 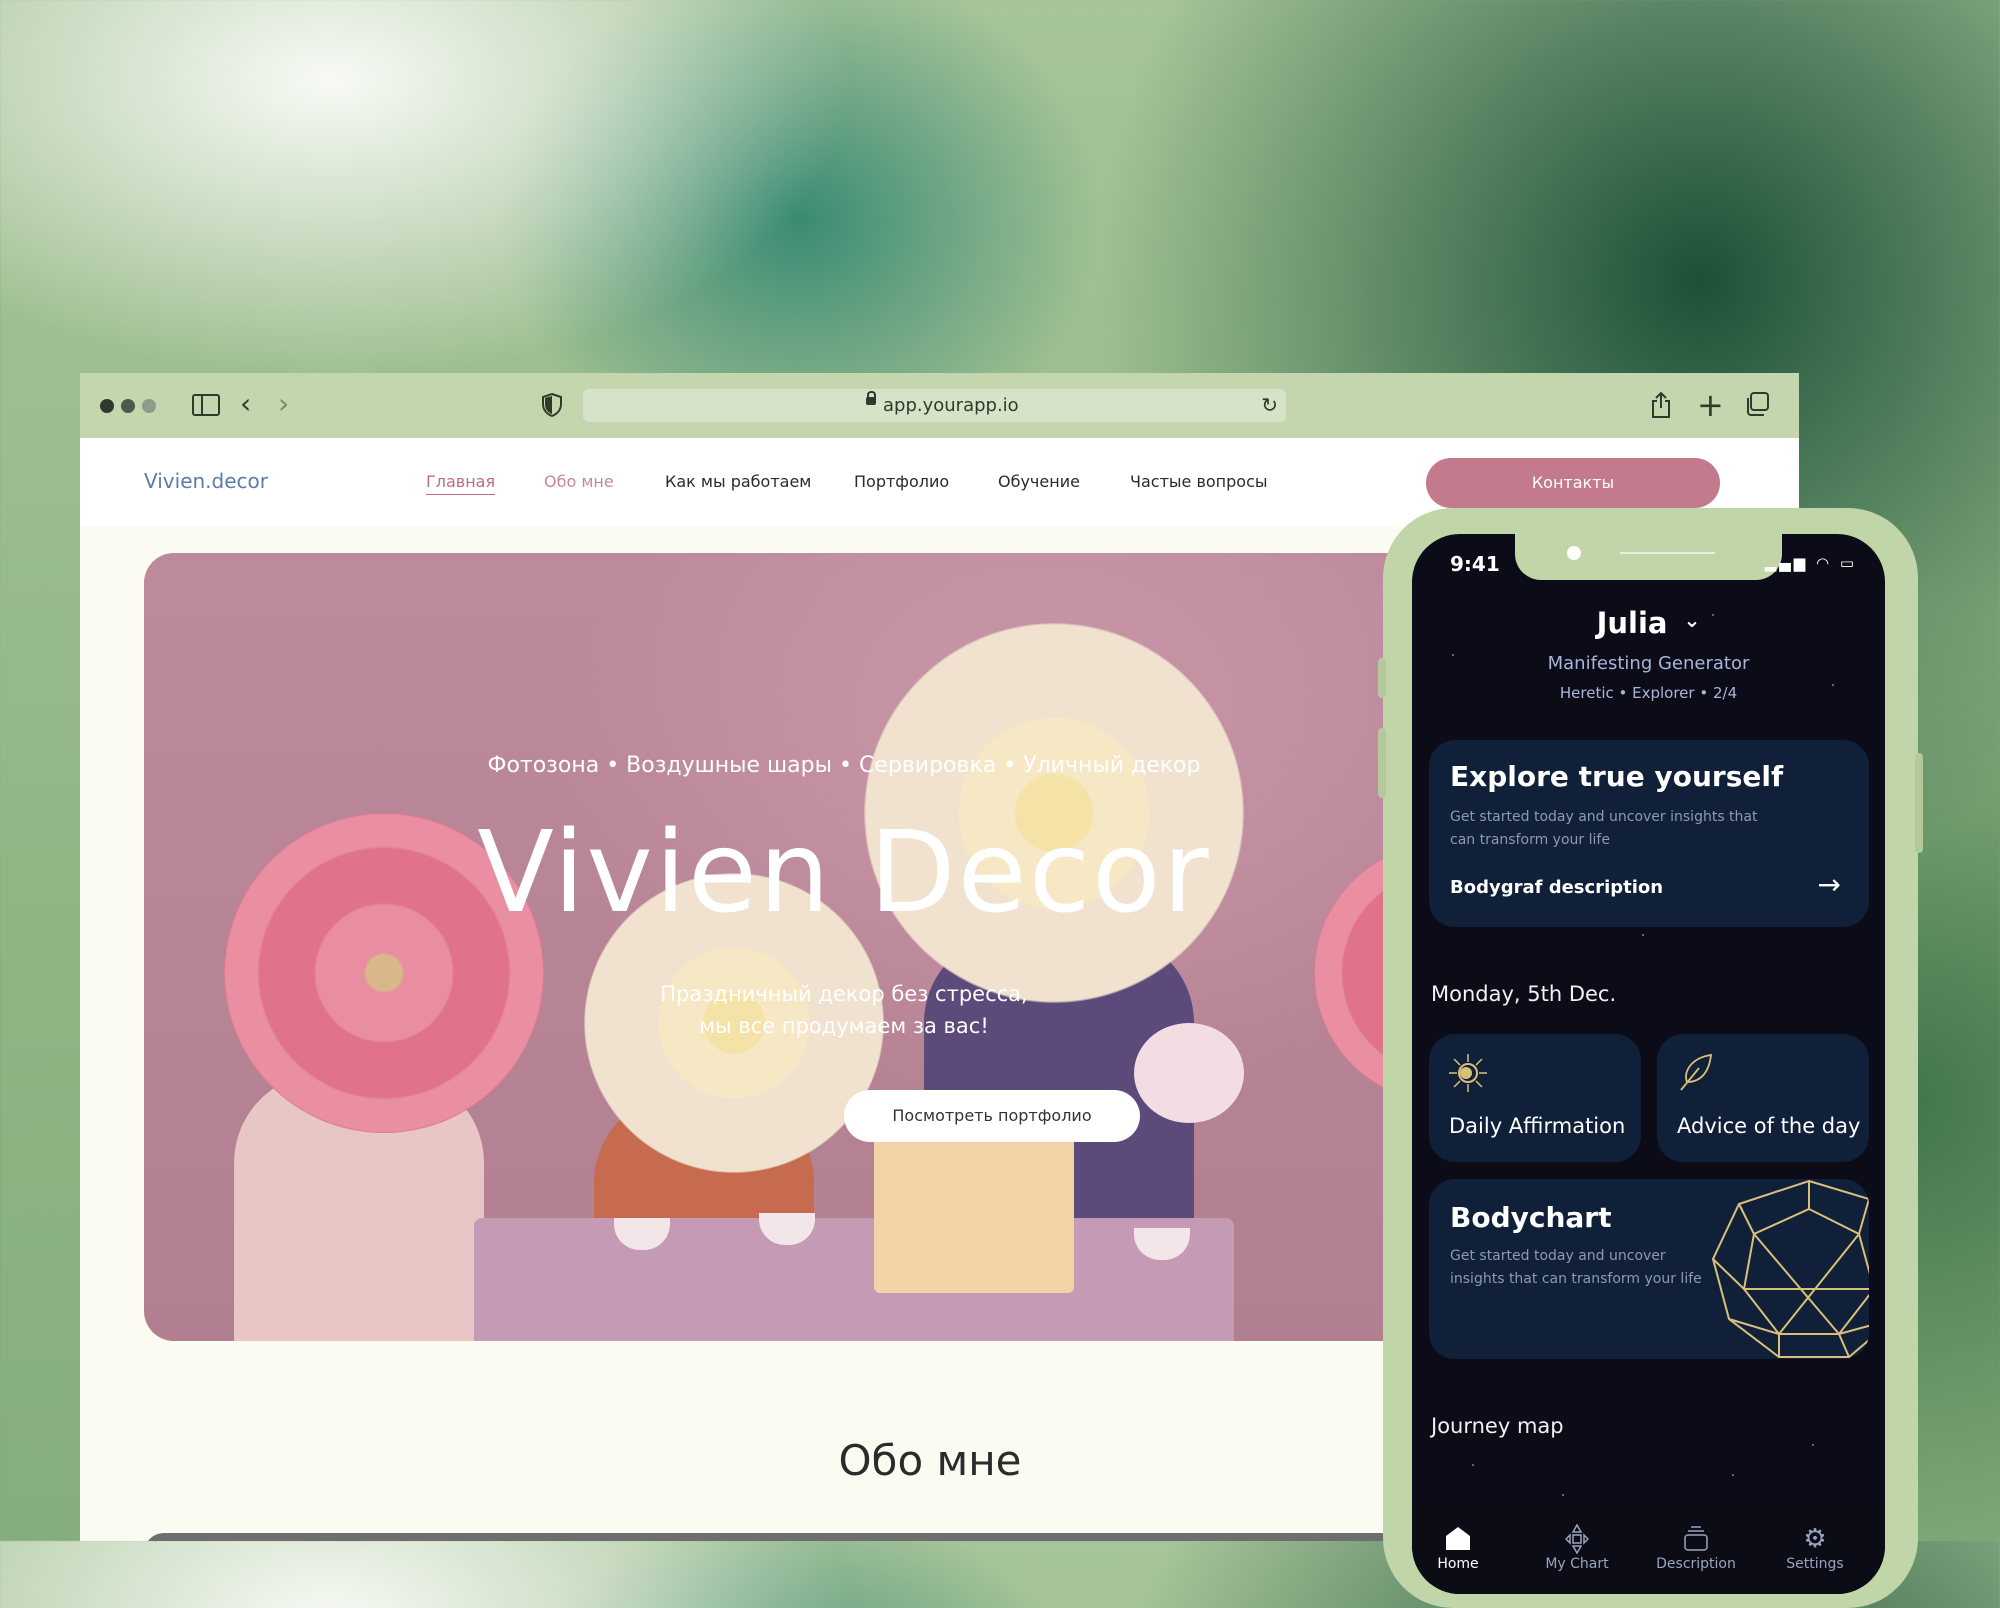 I want to click on url-text: app.yourapp.io, so click(x=951, y=405).